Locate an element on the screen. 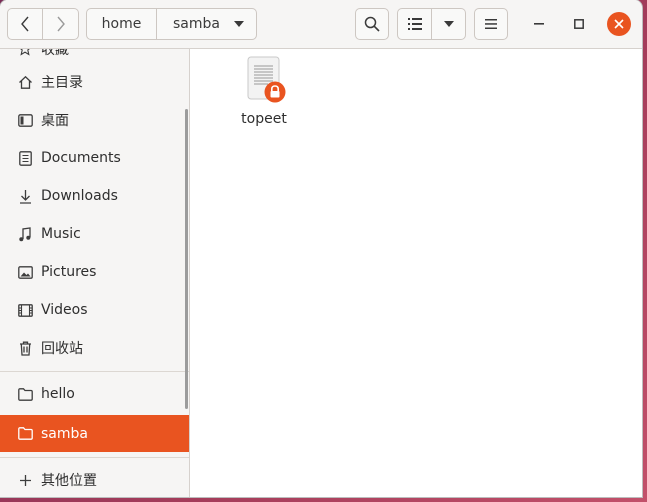  history-buttons is located at coordinates (43, 24).